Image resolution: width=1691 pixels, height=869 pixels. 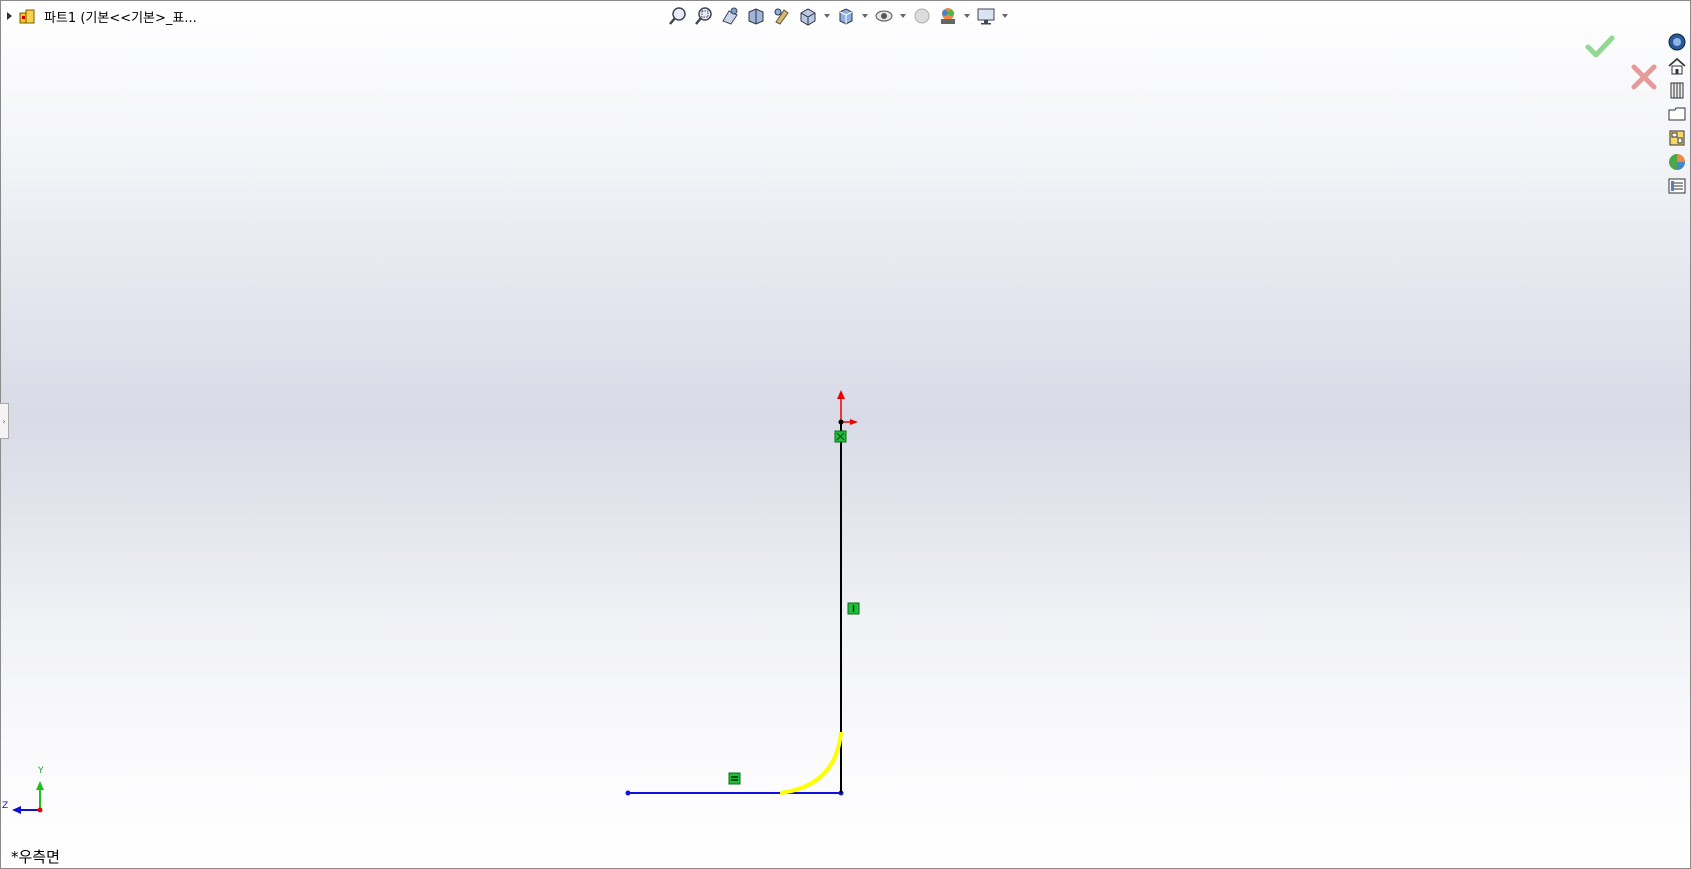 What do you see at coordinates (35, 857) in the screenshot?
I see `view-orientation-label: *우측면` at bounding box center [35, 857].